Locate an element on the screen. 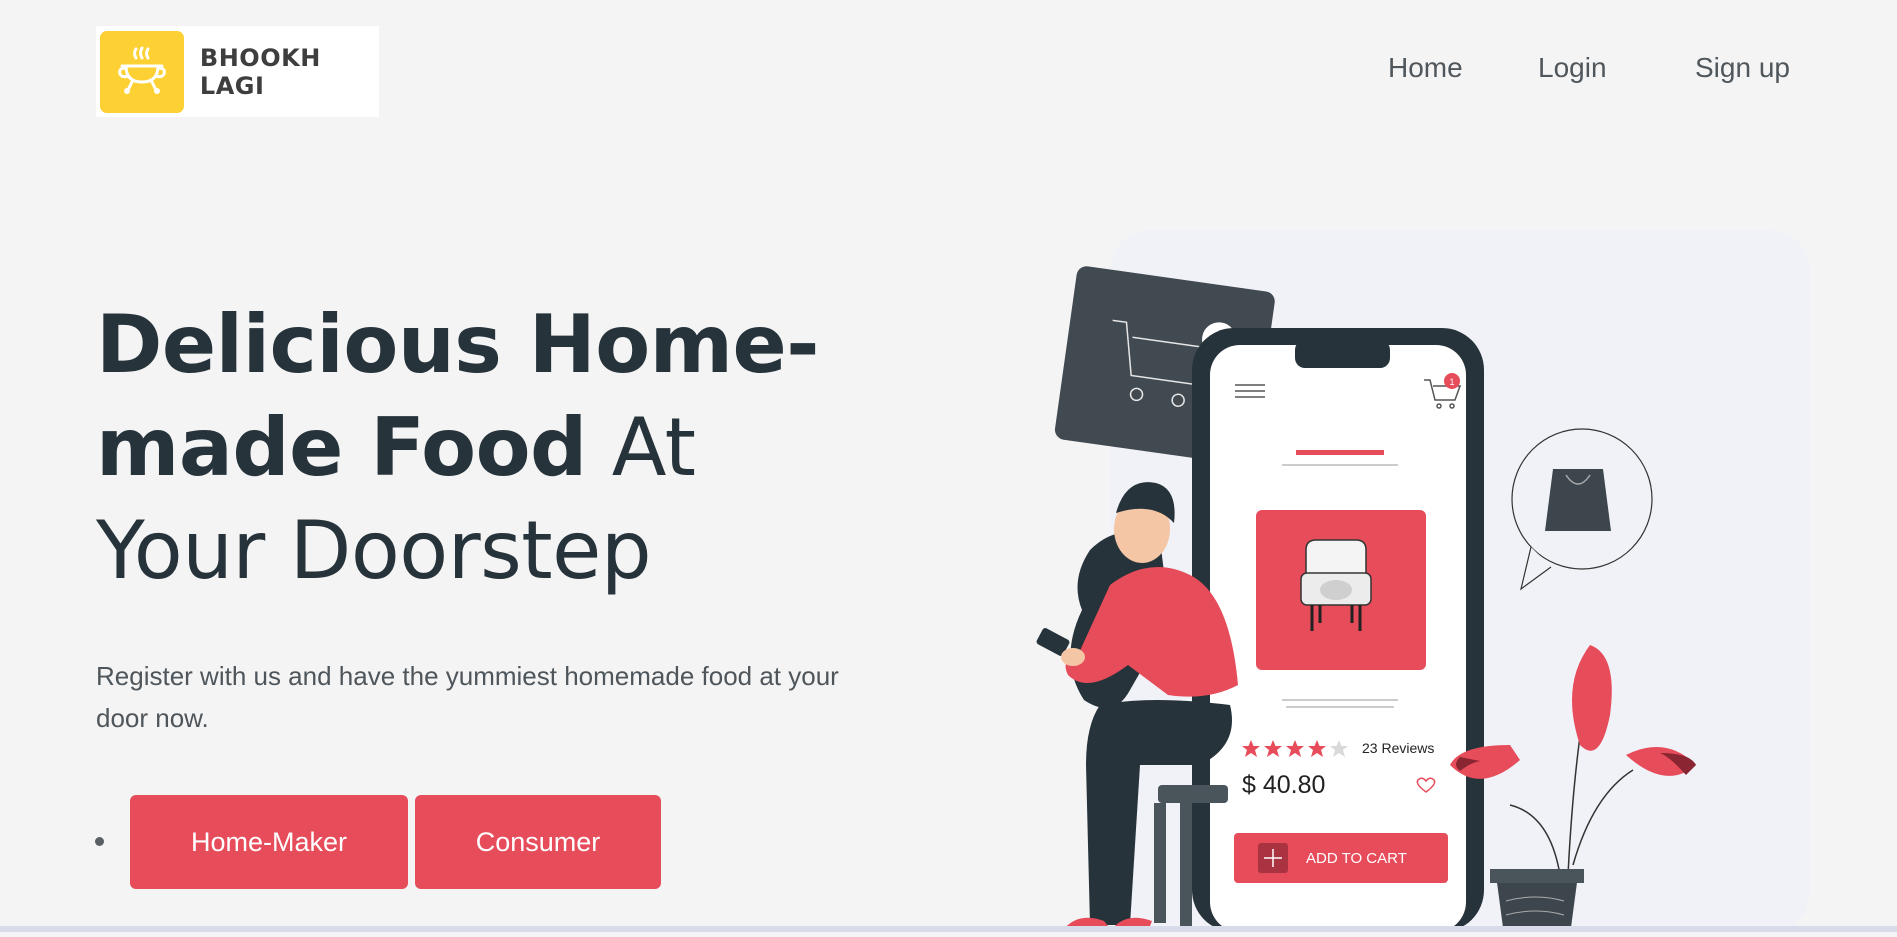 Image resolution: width=1897 pixels, height=937 pixels. product-price: $ 40.80 is located at coordinates (1283, 785).